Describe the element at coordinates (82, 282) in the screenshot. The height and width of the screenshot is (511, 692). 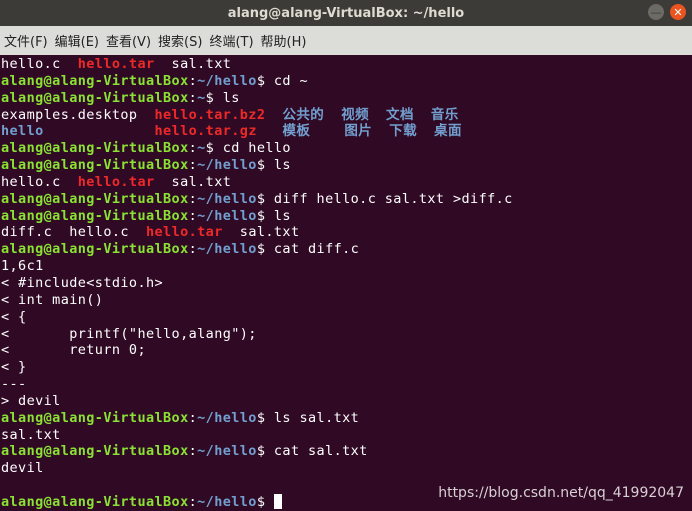
I see `terminal-text: < #include<stdio.h>` at that location.